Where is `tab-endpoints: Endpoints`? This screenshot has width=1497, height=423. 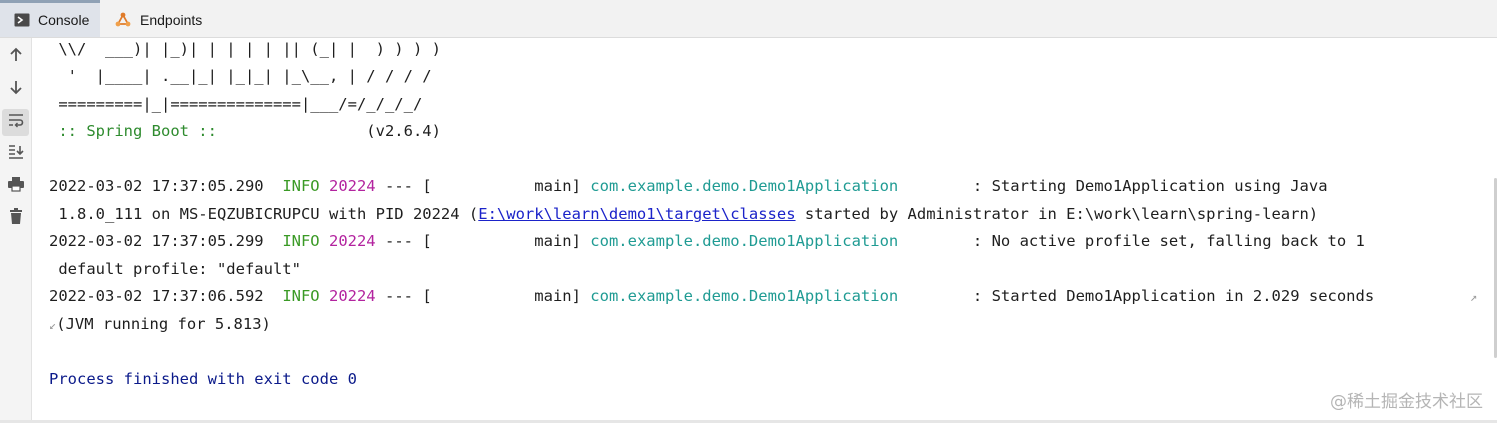
tab-endpoints: Endpoints is located at coordinates (156, 18).